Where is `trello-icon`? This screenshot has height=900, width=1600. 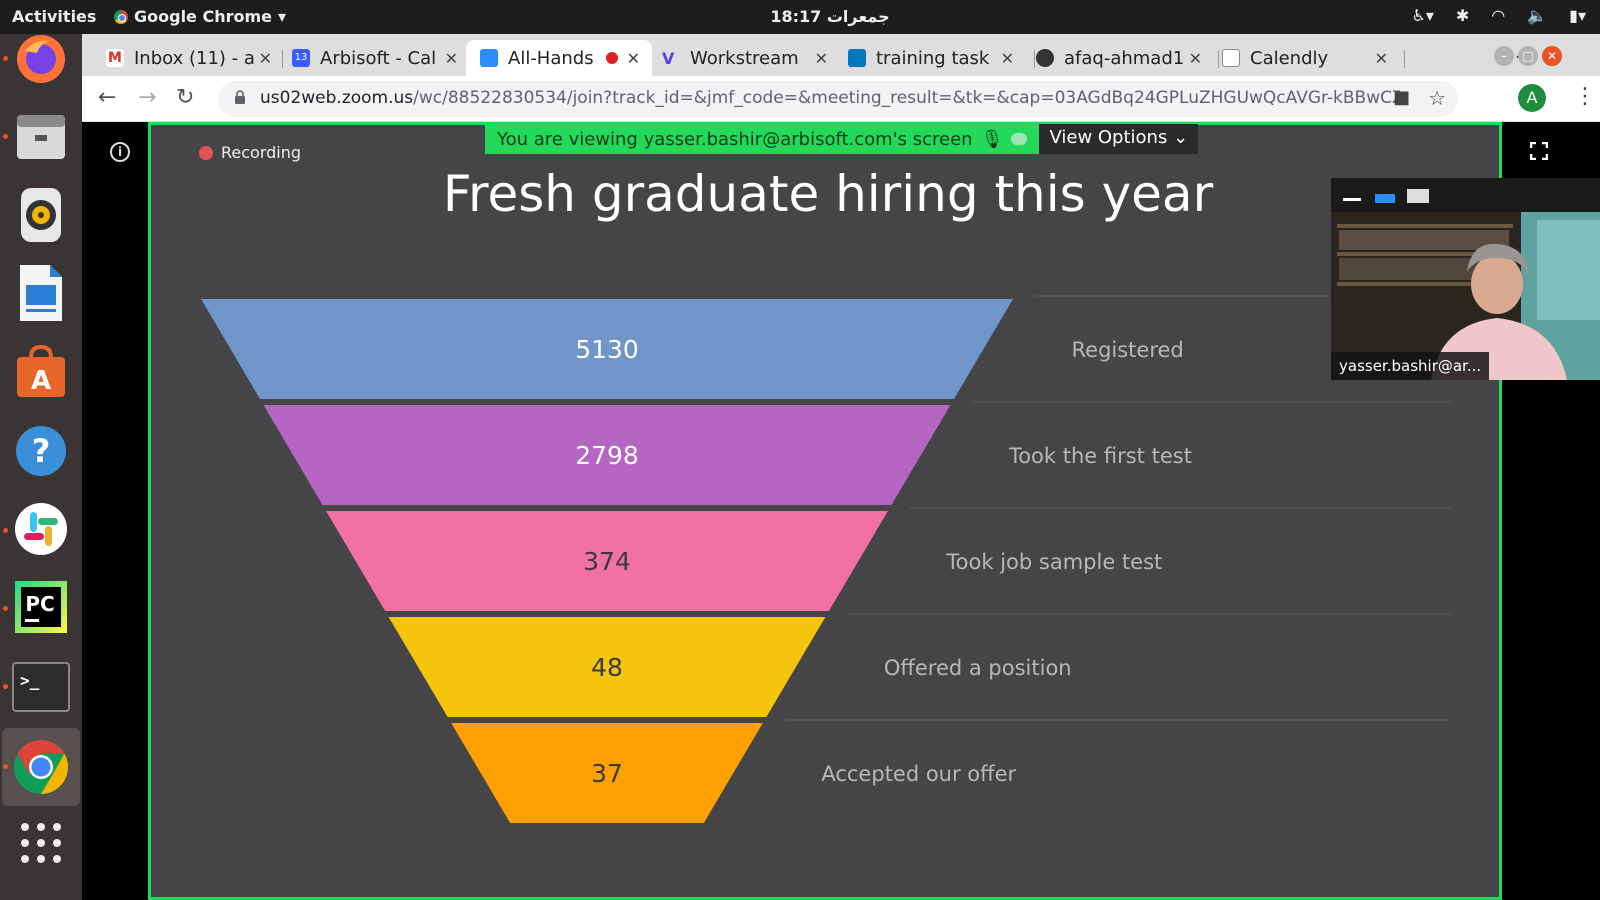
trello-icon is located at coordinates (857, 58).